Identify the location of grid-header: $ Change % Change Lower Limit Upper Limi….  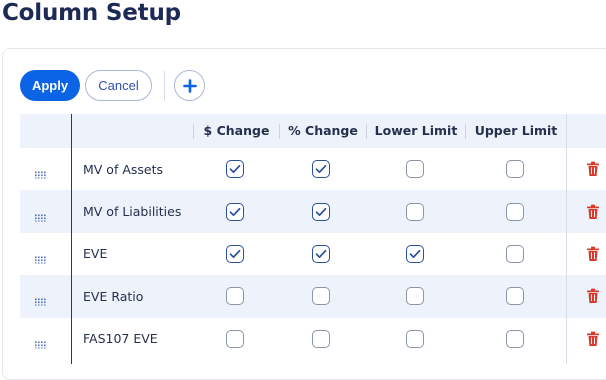
(313, 131).